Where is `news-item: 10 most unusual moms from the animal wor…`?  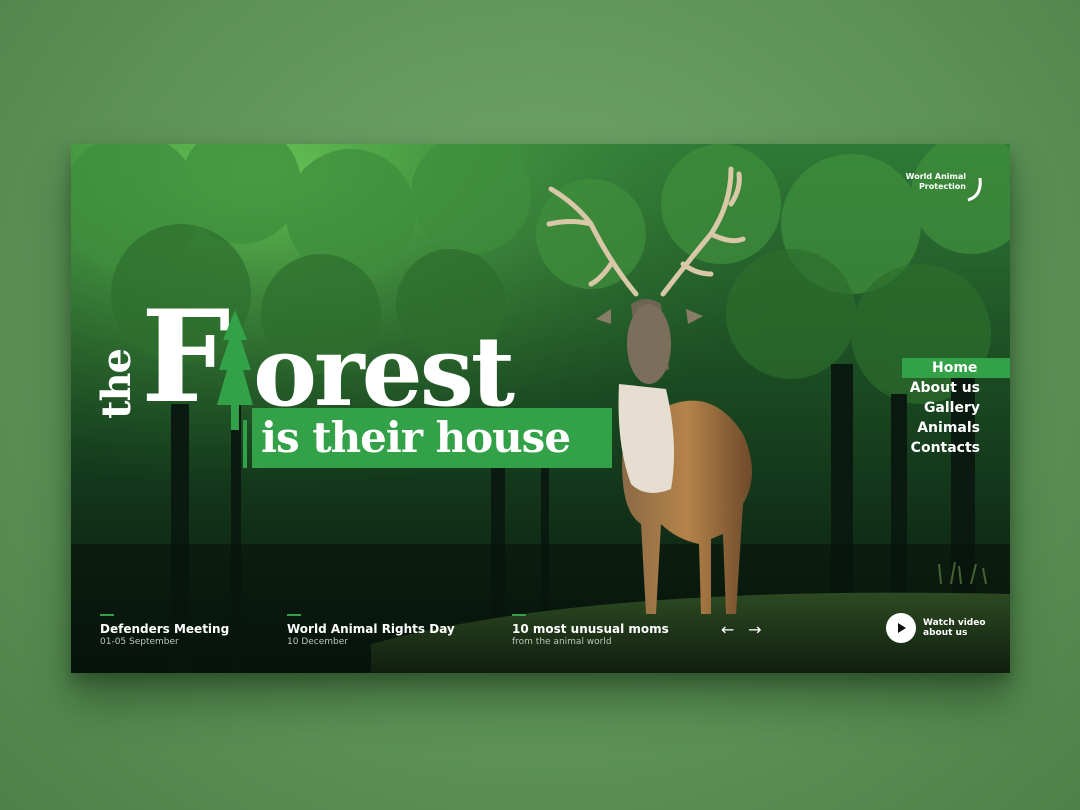 news-item: 10 most unusual moms from the animal wor… is located at coordinates (590, 631).